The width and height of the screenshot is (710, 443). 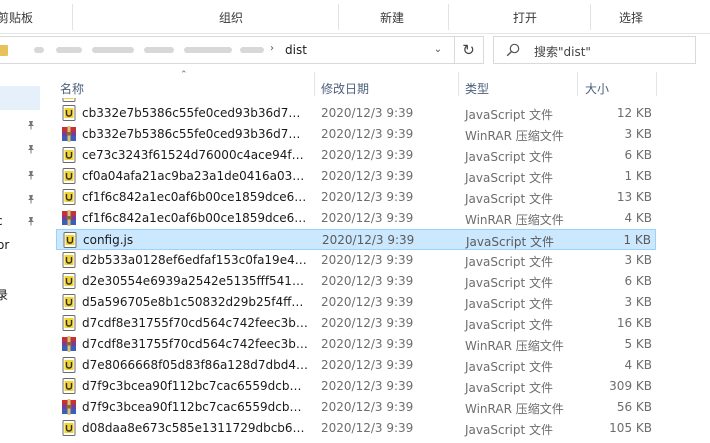 I want to click on refresh-icon: ↻, so click(x=468, y=50).